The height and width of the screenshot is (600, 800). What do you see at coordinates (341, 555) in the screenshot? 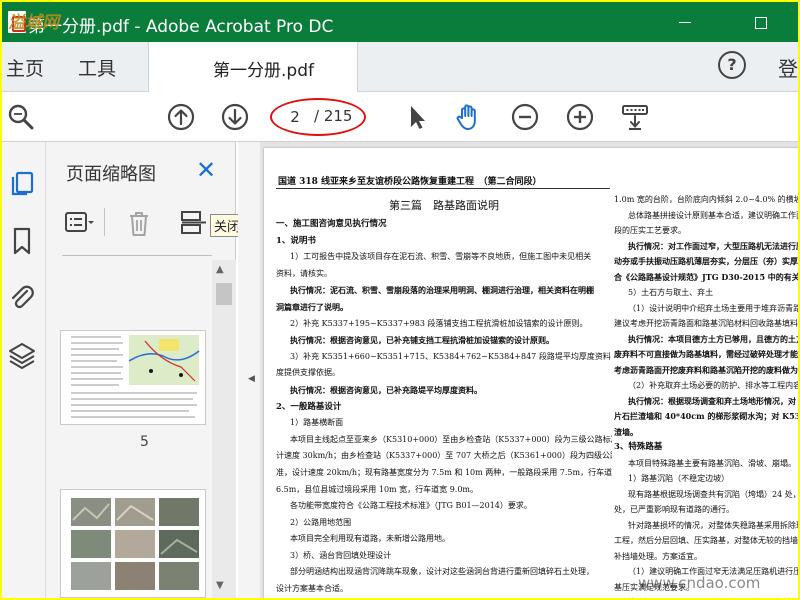
I see `document-line: 3）桥、涵台背回填处理设计` at bounding box center [341, 555].